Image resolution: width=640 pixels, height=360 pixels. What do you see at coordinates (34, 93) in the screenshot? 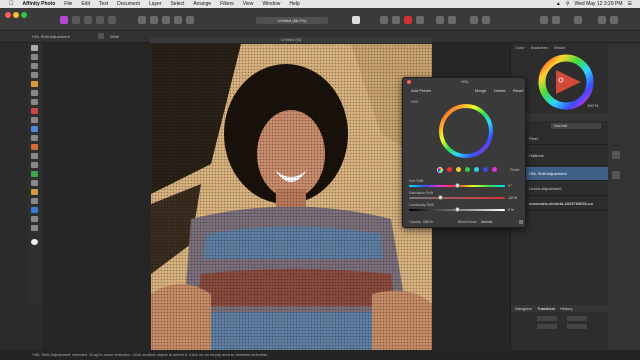
I see `marquee-tool-icon` at bounding box center [34, 93].